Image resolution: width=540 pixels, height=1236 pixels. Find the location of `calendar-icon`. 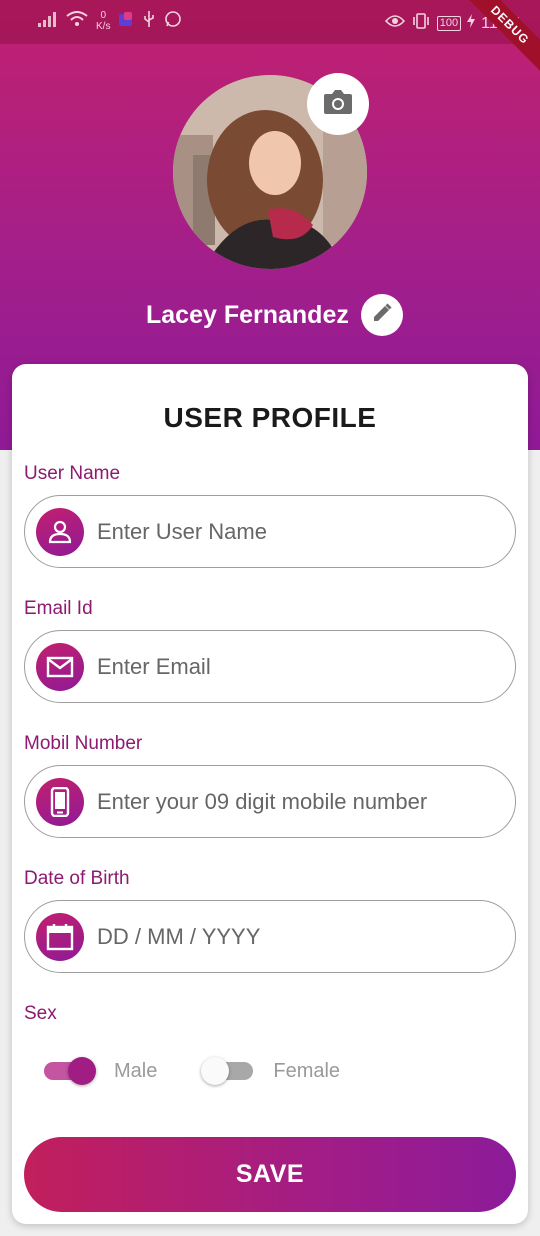

calendar-icon is located at coordinates (60, 936).